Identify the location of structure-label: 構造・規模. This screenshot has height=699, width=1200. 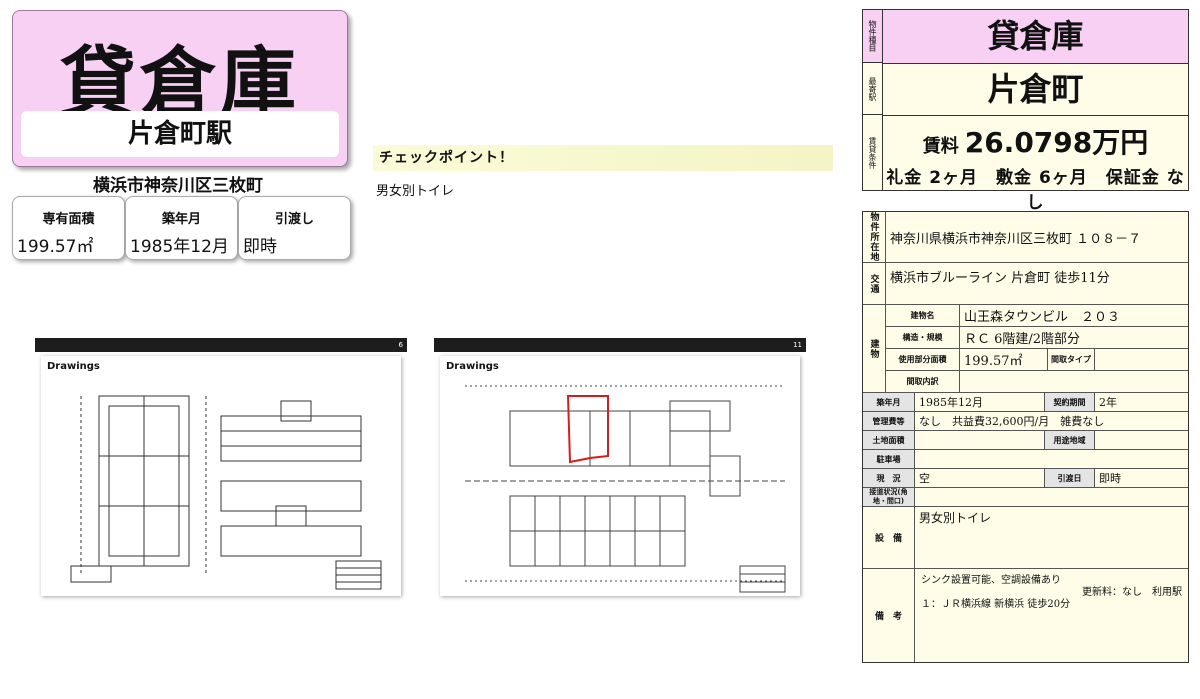
(923, 338).